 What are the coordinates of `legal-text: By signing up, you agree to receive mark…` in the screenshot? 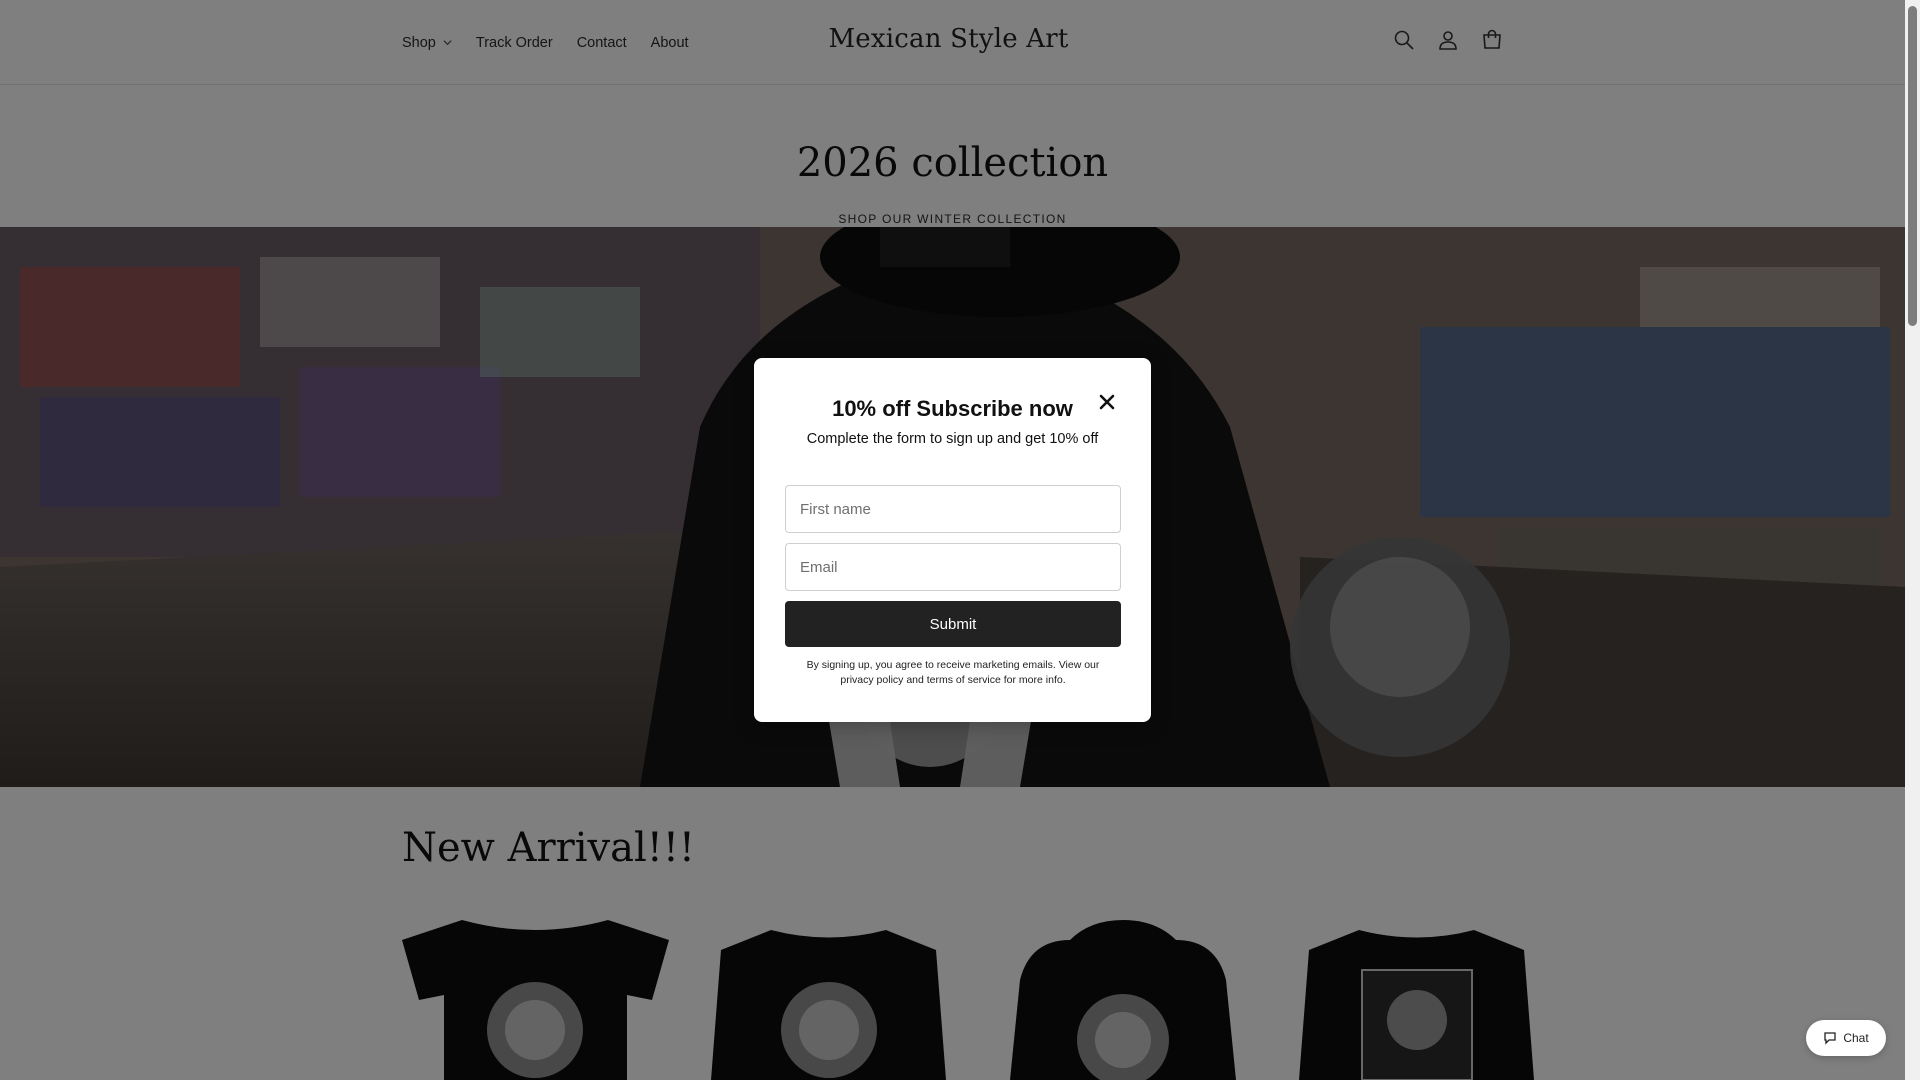 It's located at (953, 672).